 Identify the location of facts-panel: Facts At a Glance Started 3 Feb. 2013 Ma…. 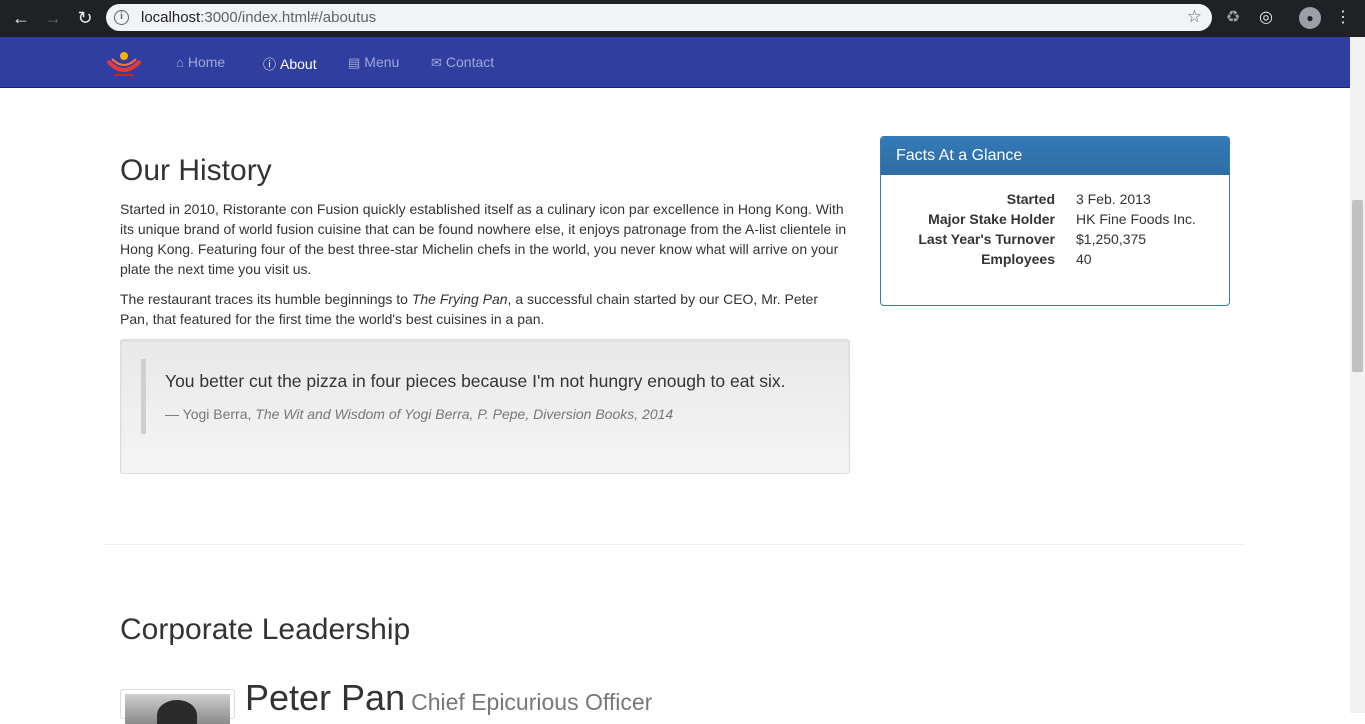
(1055, 221).